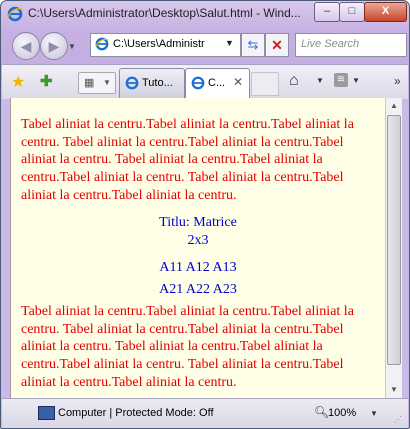 The height and width of the screenshot is (429, 410). I want to click on zoom-level: 100%, so click(342, 413).